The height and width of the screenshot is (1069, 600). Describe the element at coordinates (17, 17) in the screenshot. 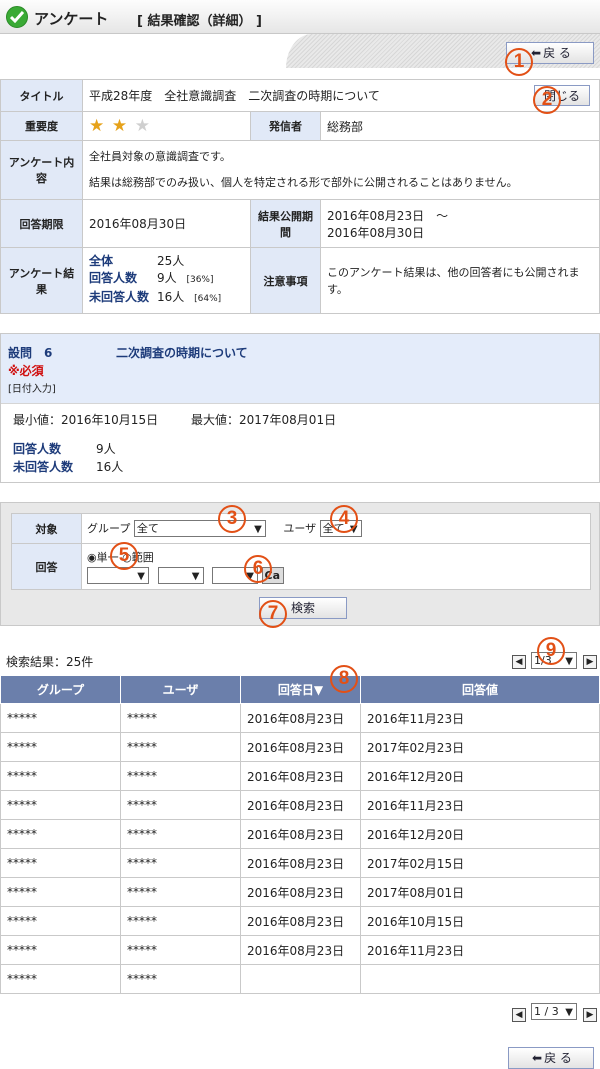

I see `check-icon` at that location.